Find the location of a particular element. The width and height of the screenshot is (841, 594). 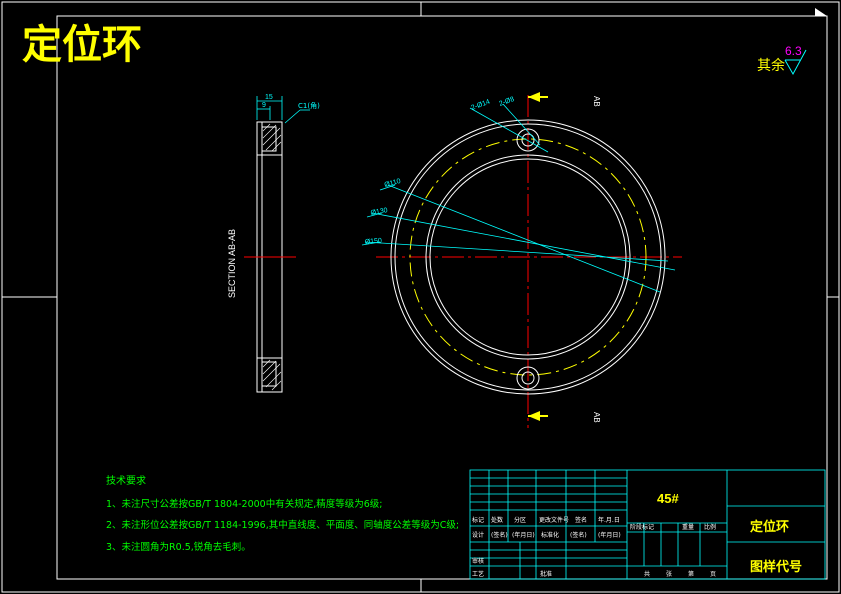

drawing-title: 定位环 is located at coordinates (82, 45).